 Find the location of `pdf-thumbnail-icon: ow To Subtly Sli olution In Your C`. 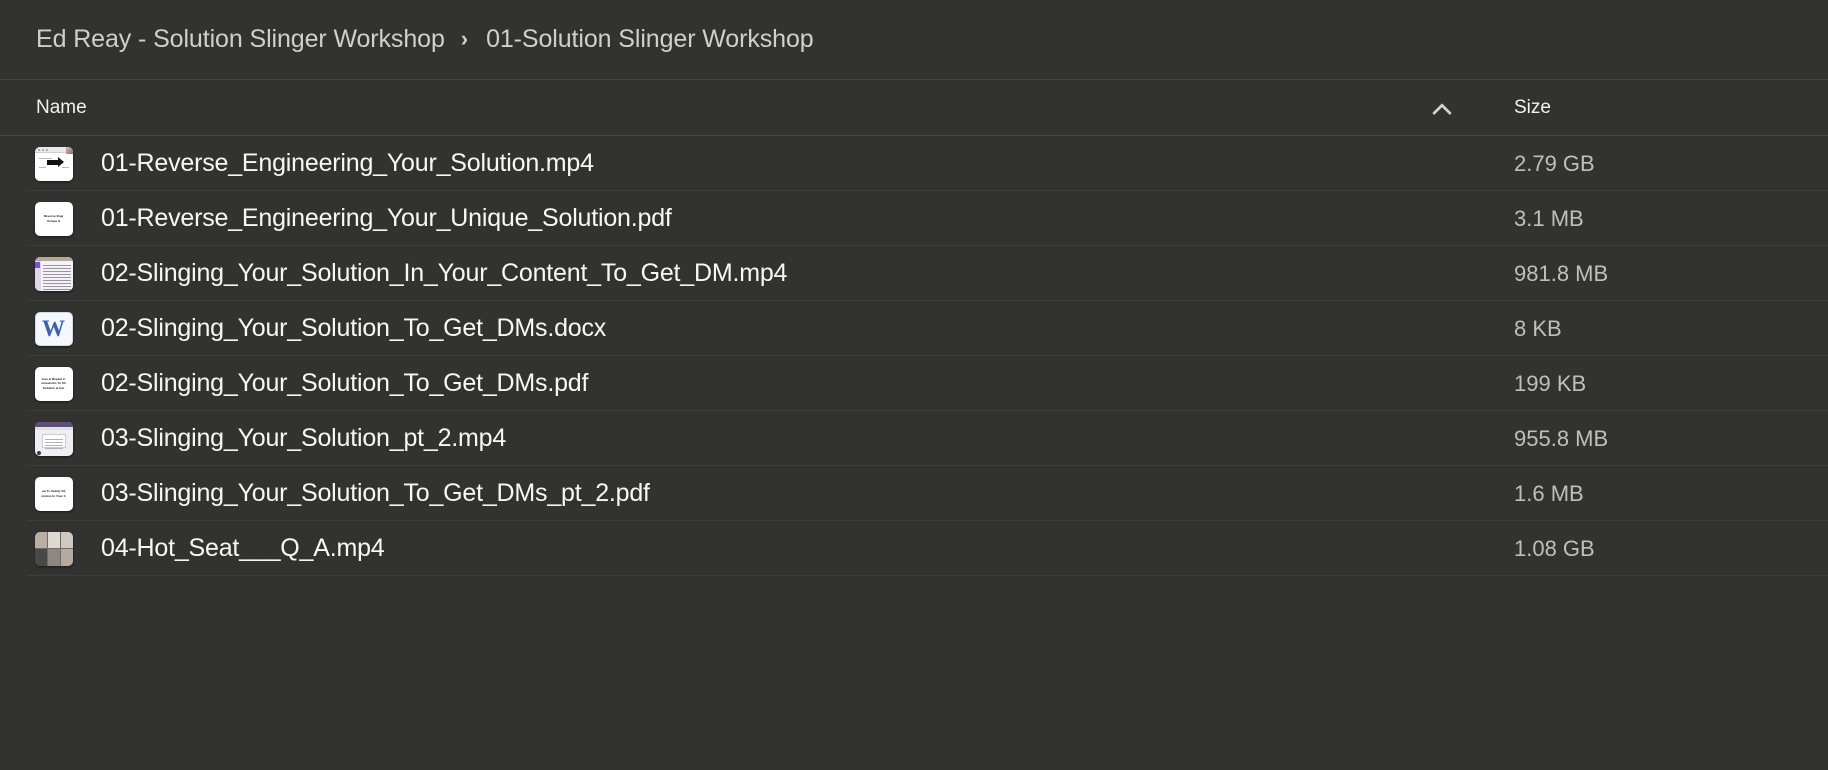

pdf-thumbnail-icon: ow To Subtly Sli olution In Your C is located at coordinates (53, 493).